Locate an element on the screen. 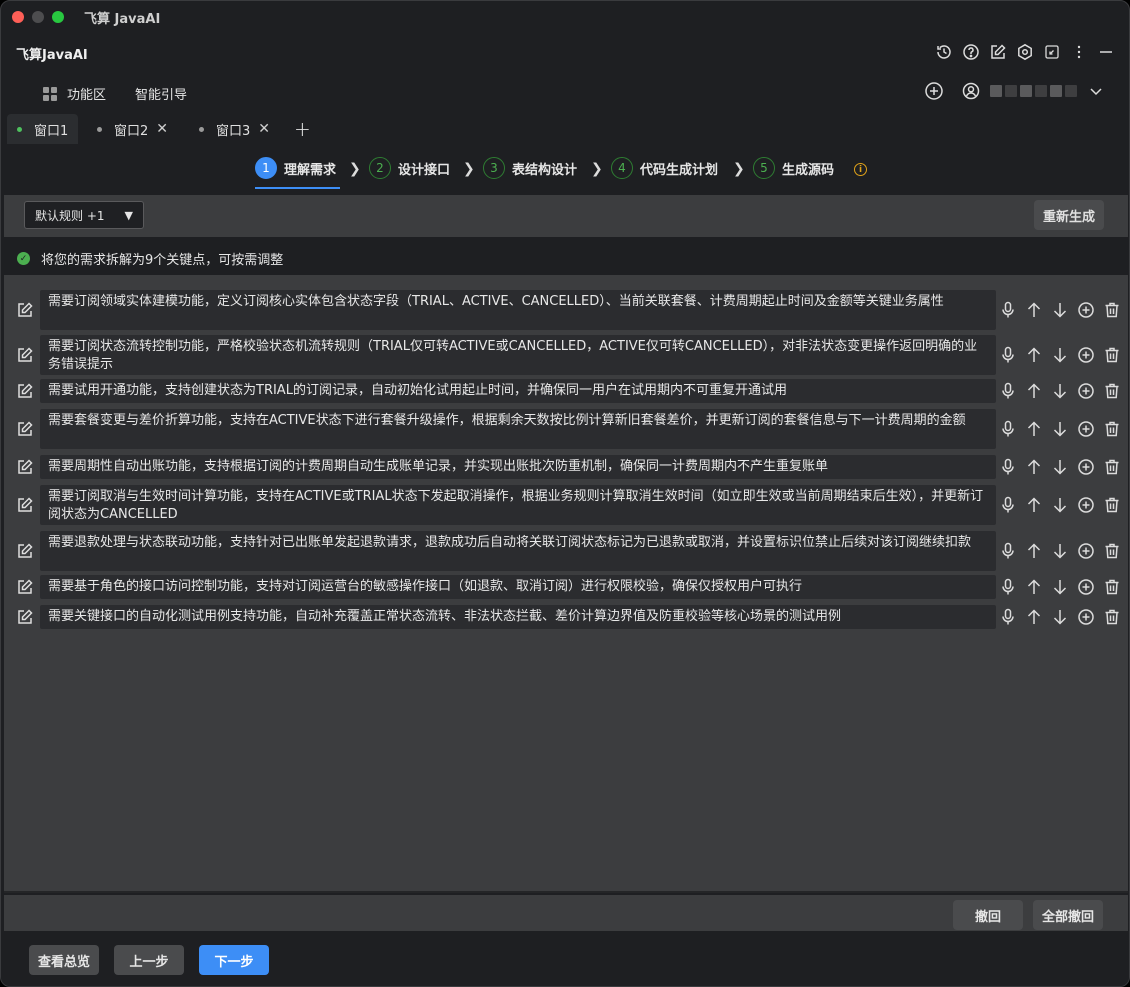 Image resolution: width=1130 pixels, height=987 pixels. nav-right is located at coordinates (1014, 91).